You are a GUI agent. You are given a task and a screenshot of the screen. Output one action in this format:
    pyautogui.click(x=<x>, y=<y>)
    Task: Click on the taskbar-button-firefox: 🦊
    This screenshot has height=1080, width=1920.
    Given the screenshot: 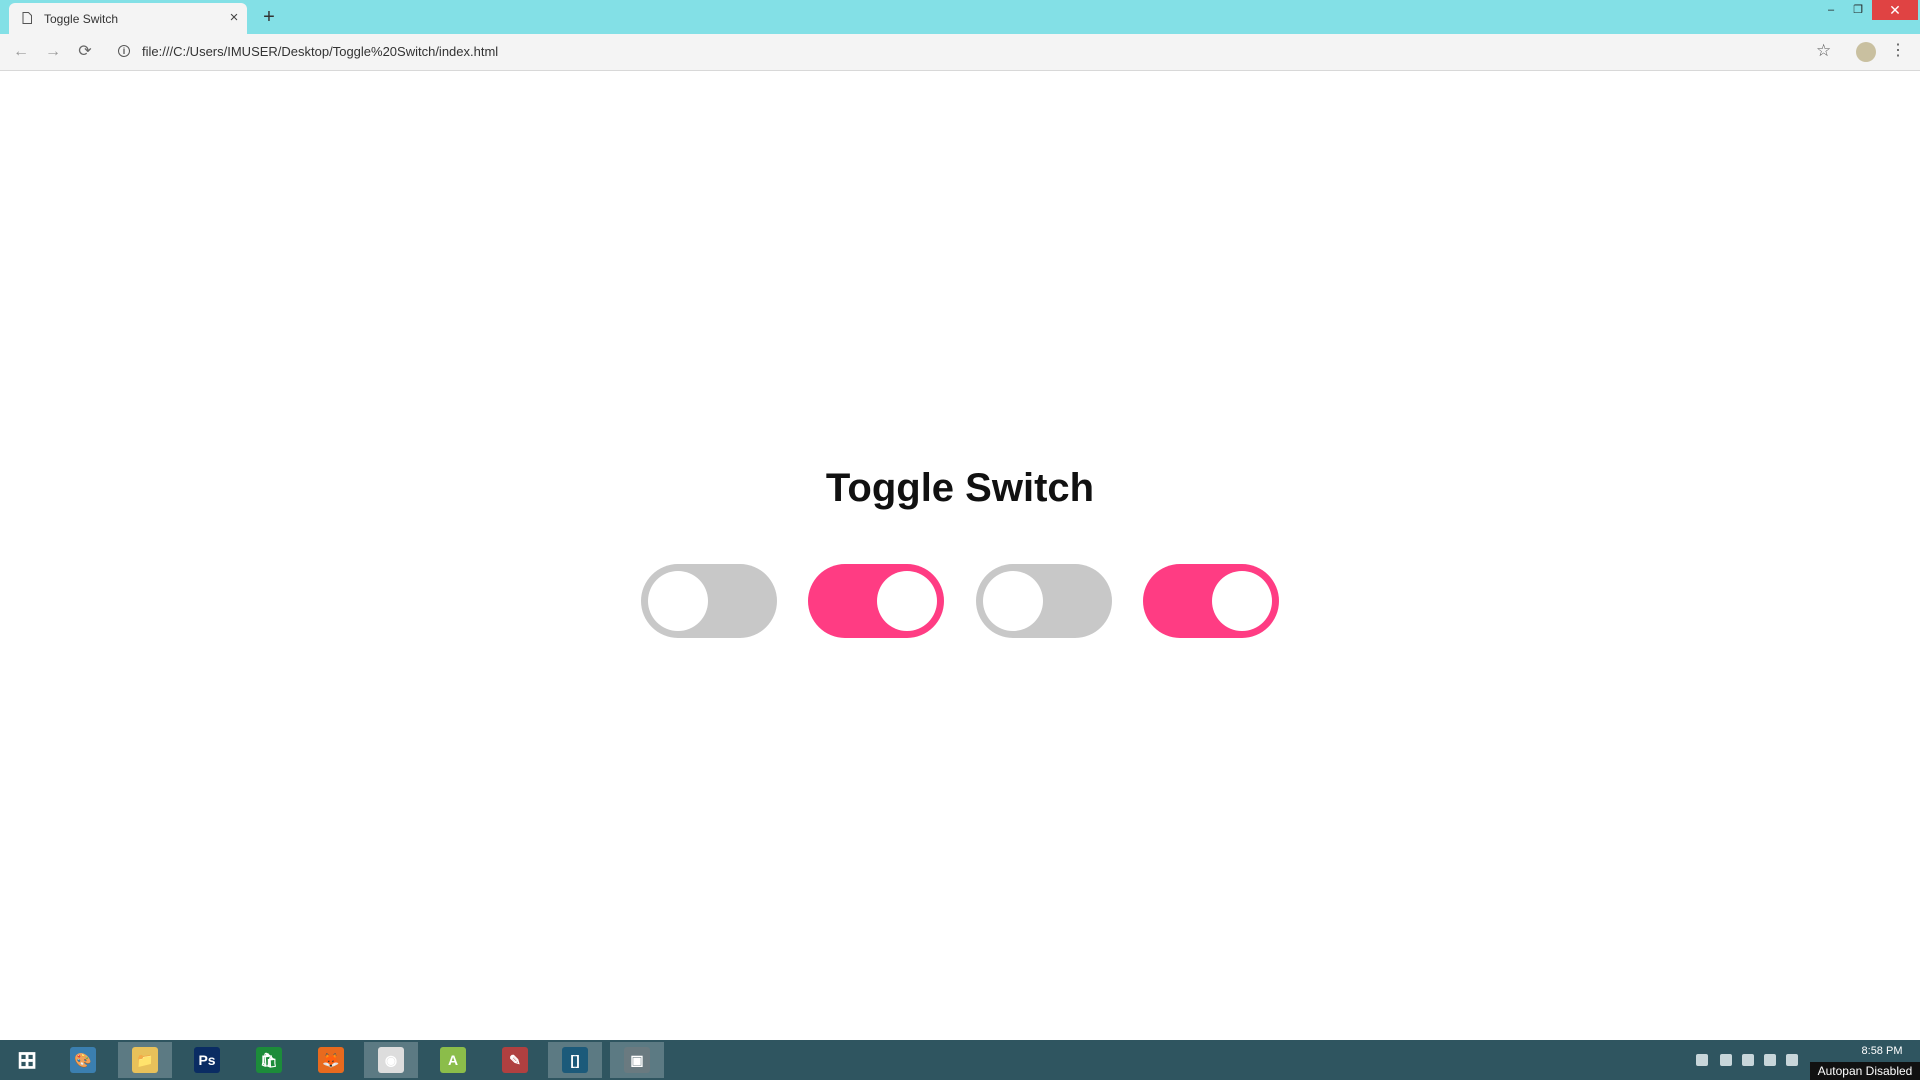 What is the action you would take?
    pyautogui.click(x=331, y=1060)
    